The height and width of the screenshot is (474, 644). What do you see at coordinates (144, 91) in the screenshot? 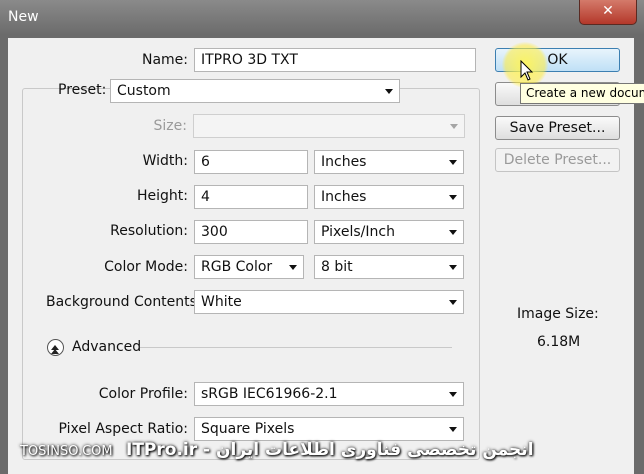
I see `preset-value: Custom` at bounding box center [144, 91].